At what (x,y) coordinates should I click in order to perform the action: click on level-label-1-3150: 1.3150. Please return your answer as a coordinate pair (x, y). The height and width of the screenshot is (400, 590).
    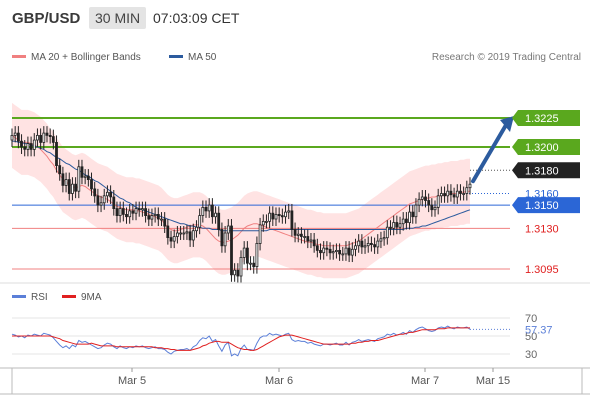
    Looking at the image, I should click on (542, 206).